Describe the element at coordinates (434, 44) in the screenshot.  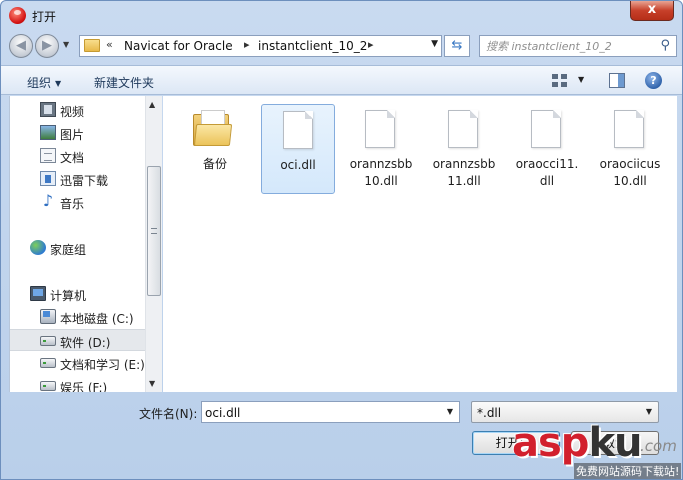
I see `address-history-dropdown-icon: ▼` at that location.